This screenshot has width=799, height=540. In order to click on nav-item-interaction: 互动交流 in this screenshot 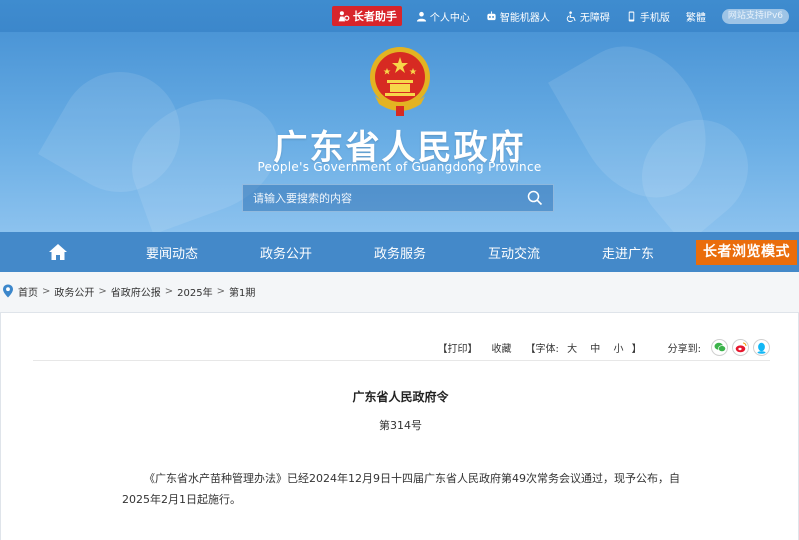, I will do `click(514, 252)`.